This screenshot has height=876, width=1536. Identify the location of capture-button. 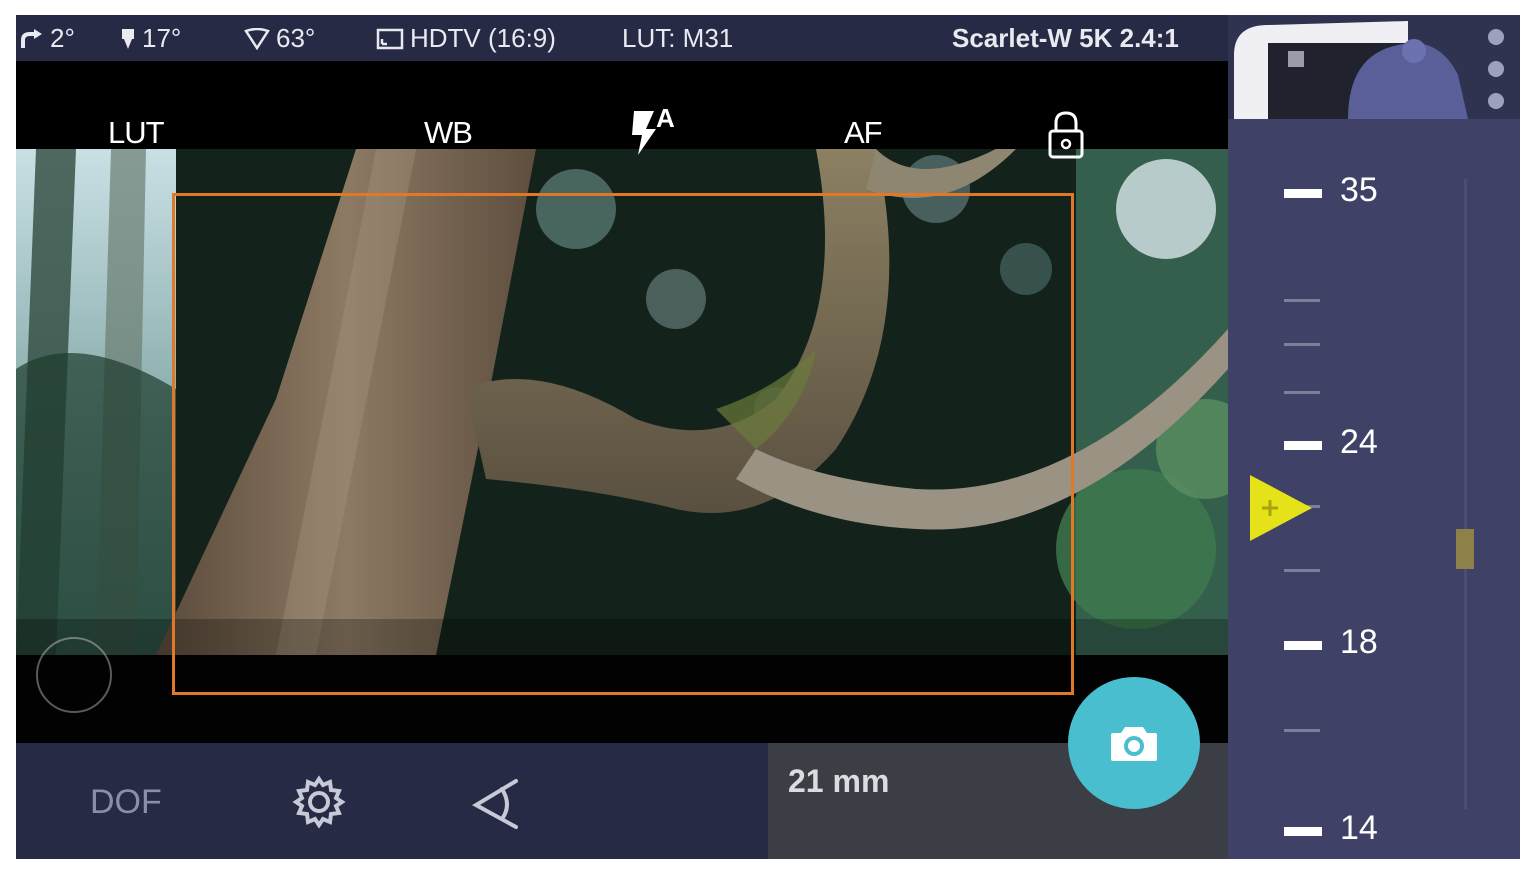
(1134, 743).